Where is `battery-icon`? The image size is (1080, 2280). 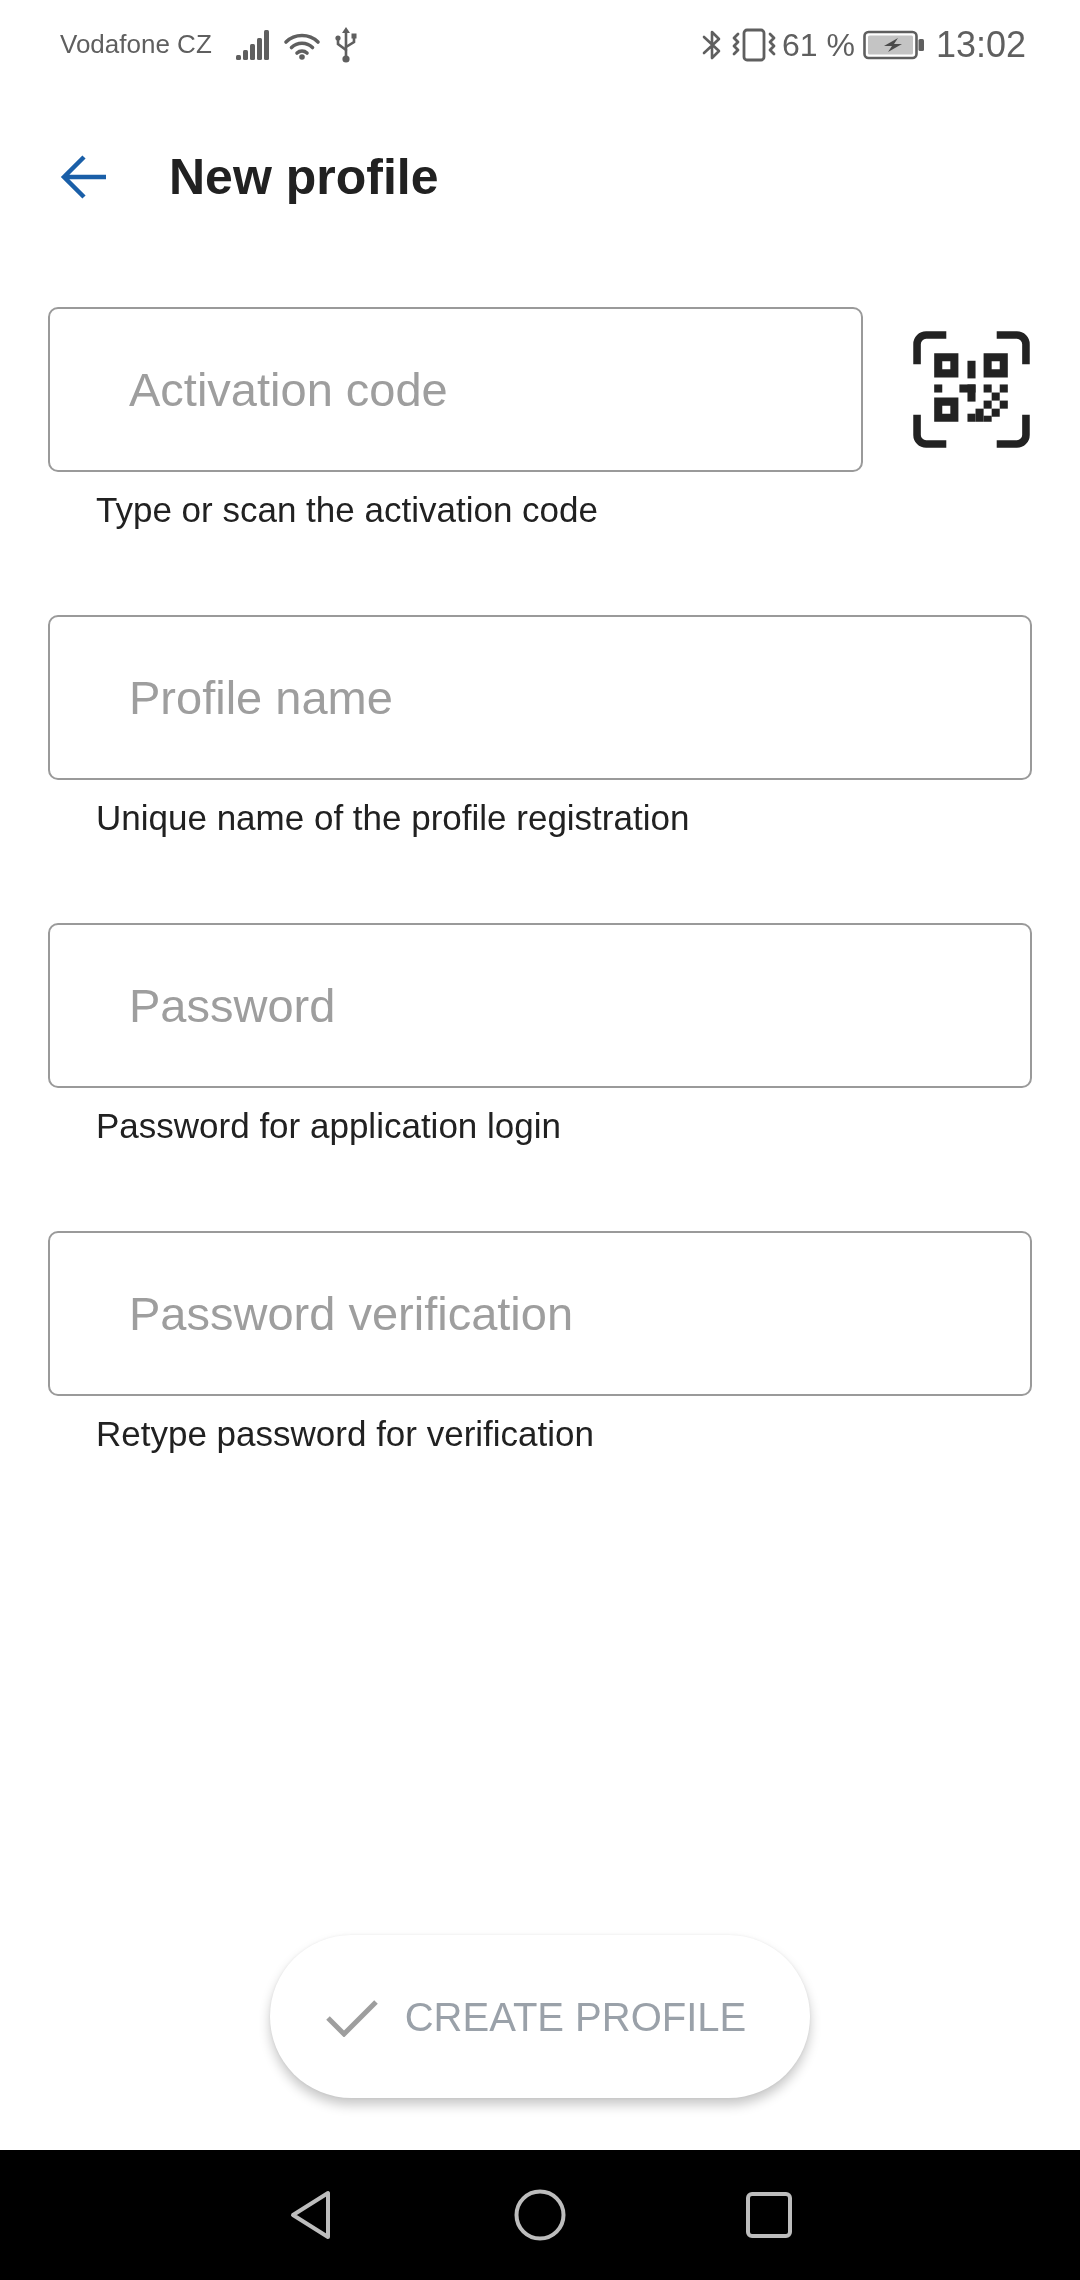 battery-icon is located at coordinates (893, 45).